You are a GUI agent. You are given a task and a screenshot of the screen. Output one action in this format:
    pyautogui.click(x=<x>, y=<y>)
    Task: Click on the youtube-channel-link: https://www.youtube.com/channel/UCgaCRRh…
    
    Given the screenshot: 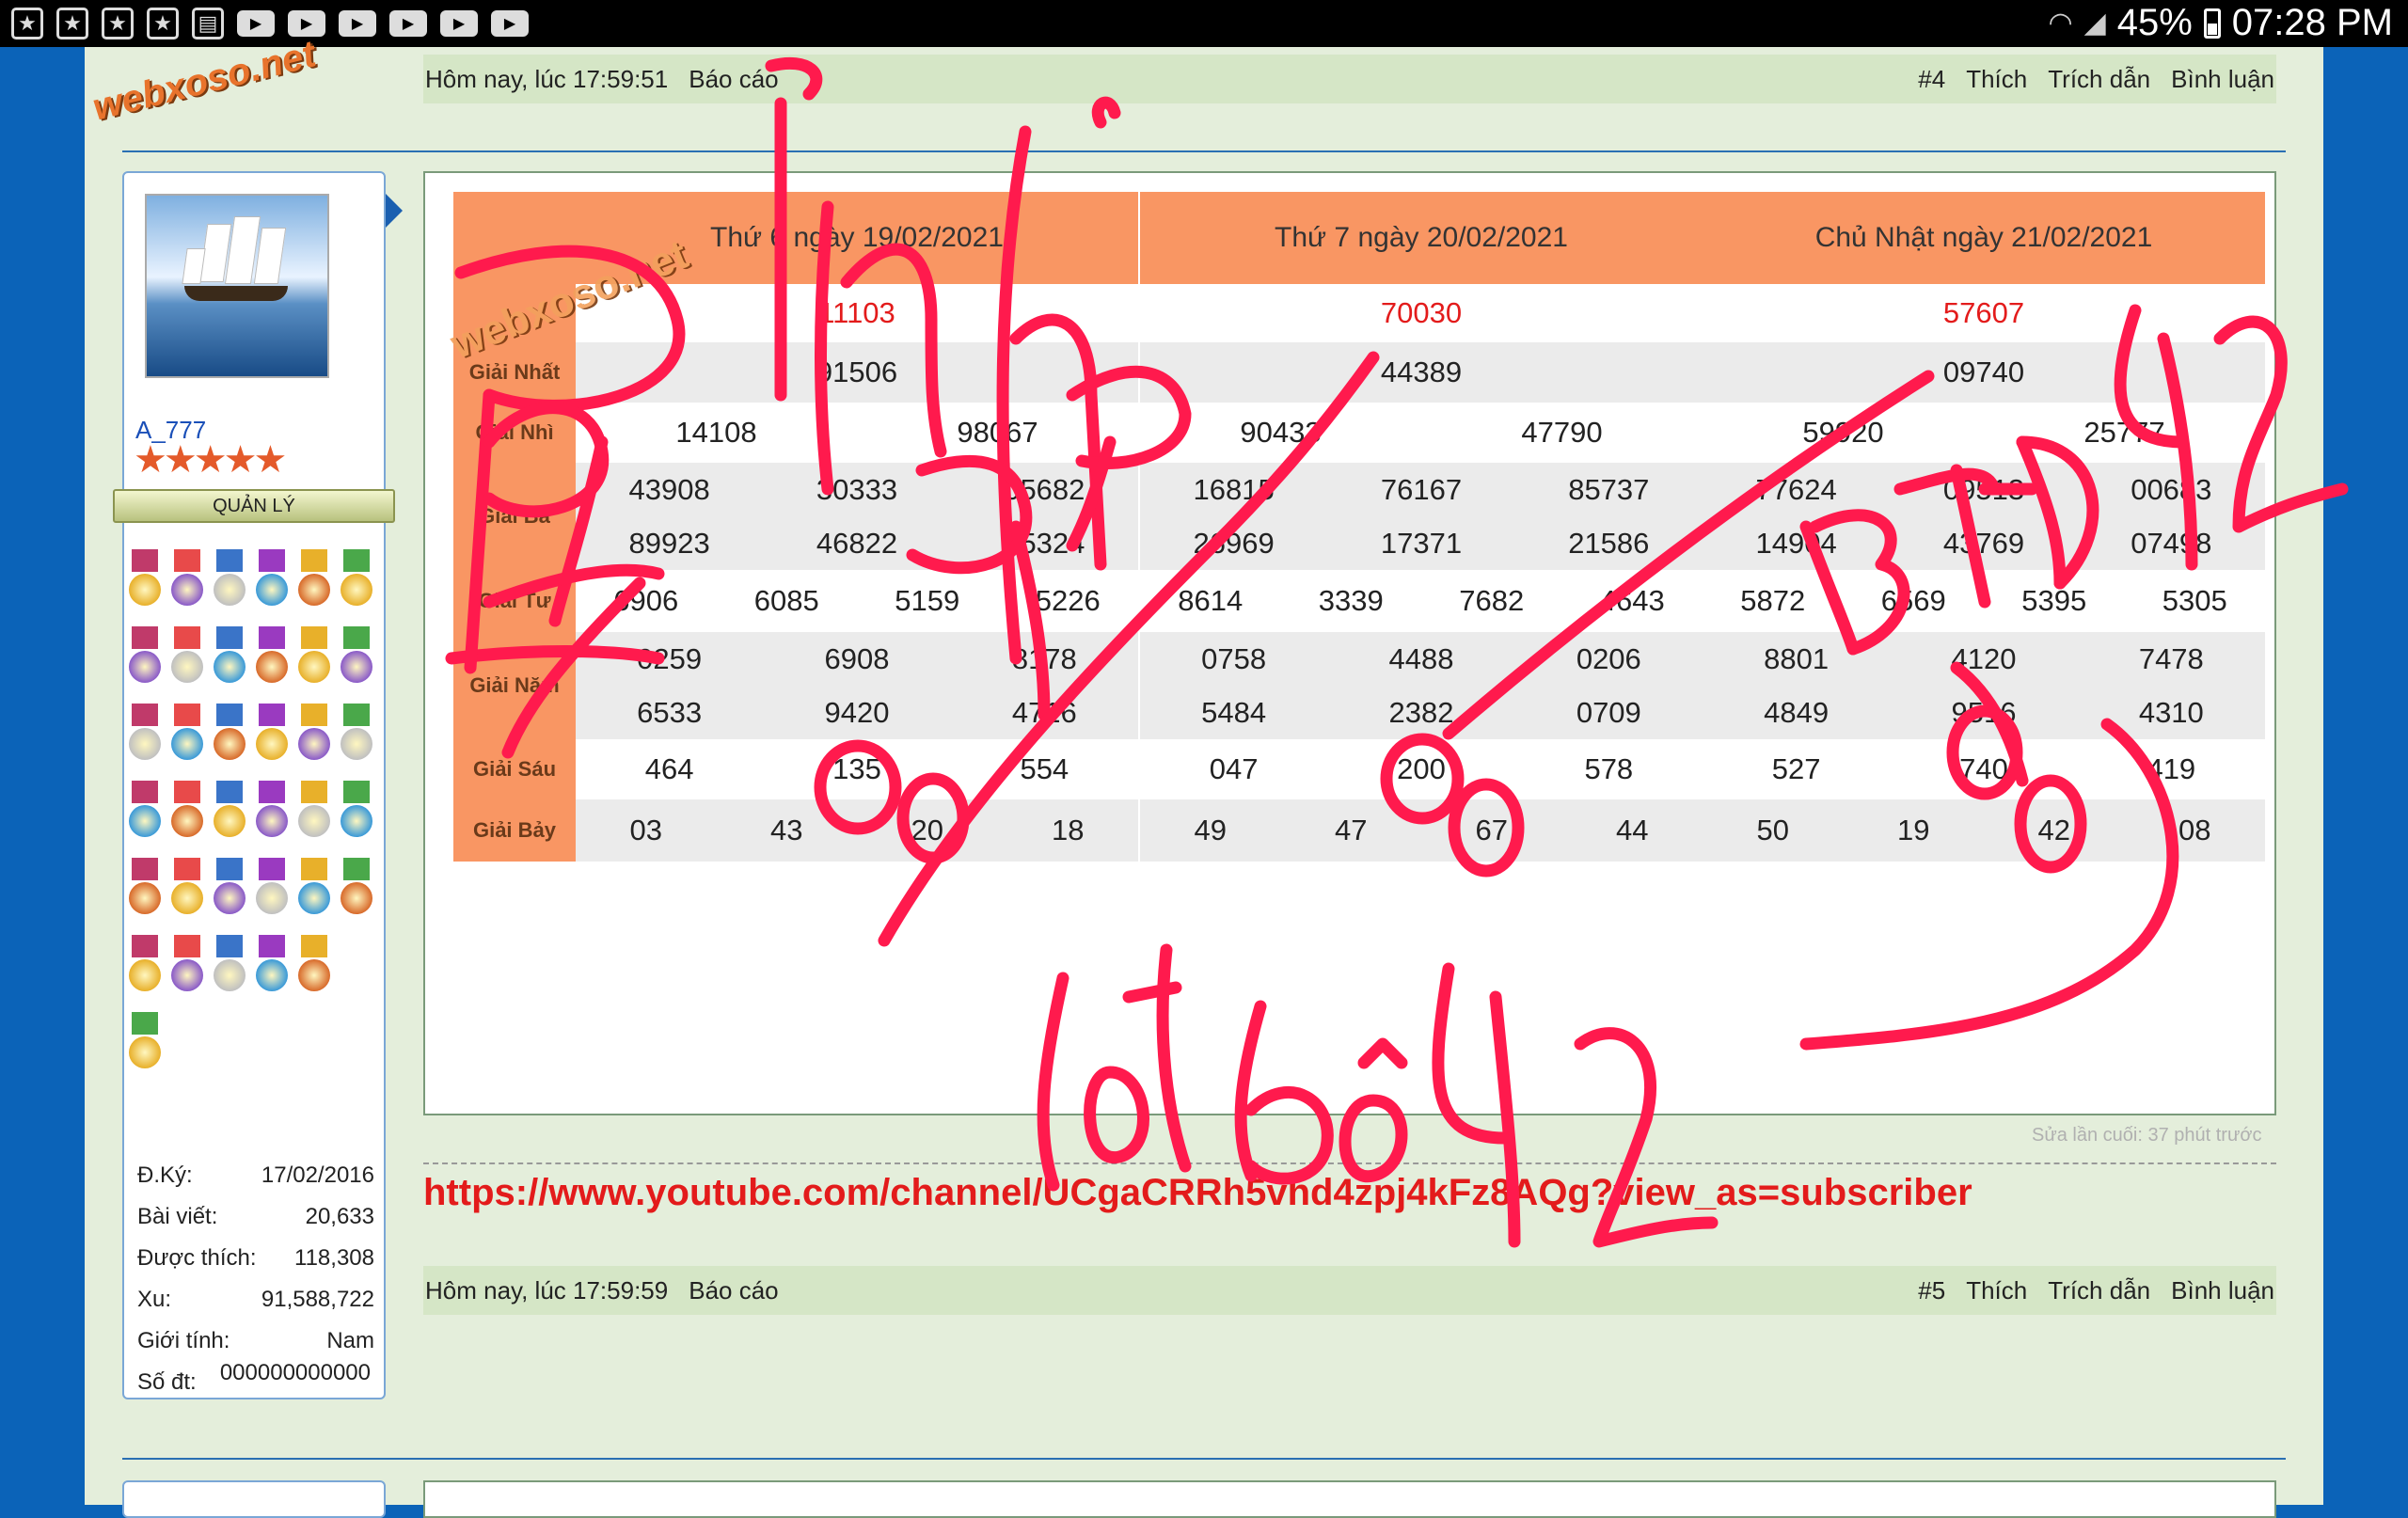 What is the action you would take?
    pyautogui.click(x=1198, y=1193)
    